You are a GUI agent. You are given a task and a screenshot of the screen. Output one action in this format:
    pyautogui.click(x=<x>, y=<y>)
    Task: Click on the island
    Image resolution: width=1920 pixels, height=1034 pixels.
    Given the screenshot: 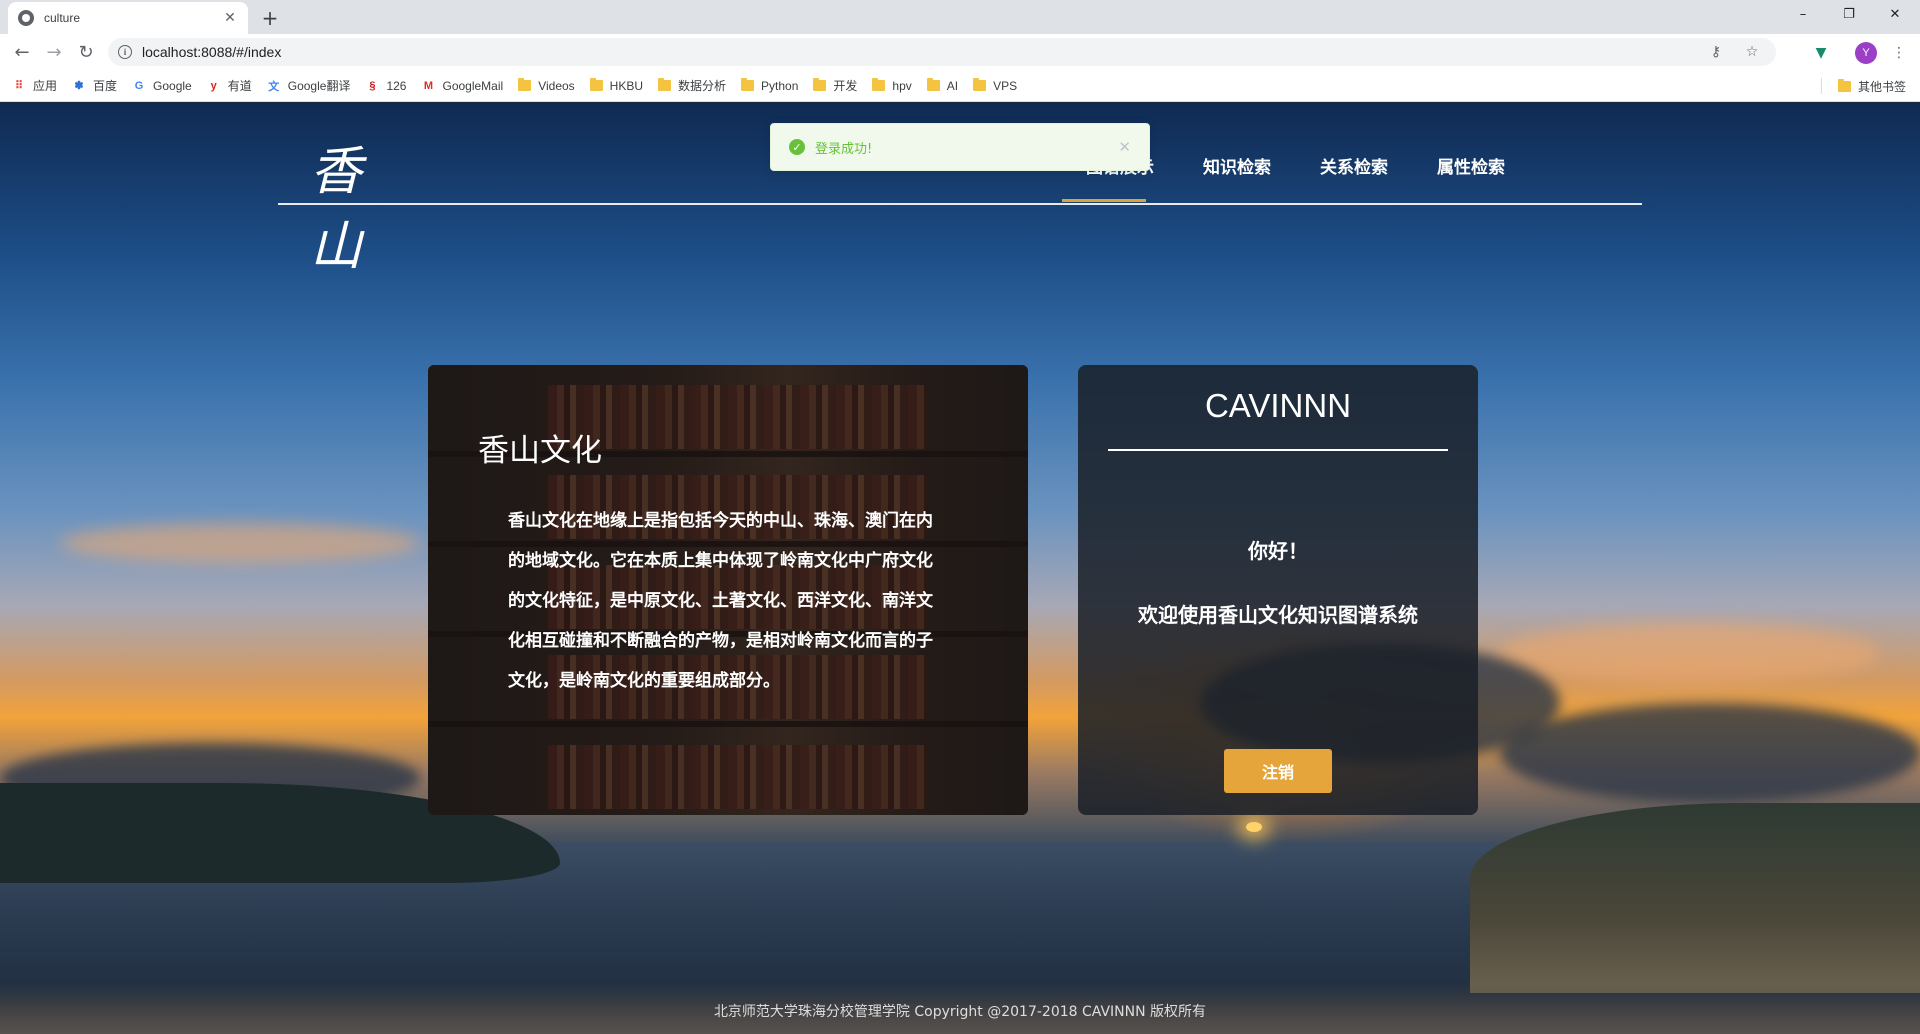 What is the action you would take?
    pyautogui.click(x=1695, y=898)
    